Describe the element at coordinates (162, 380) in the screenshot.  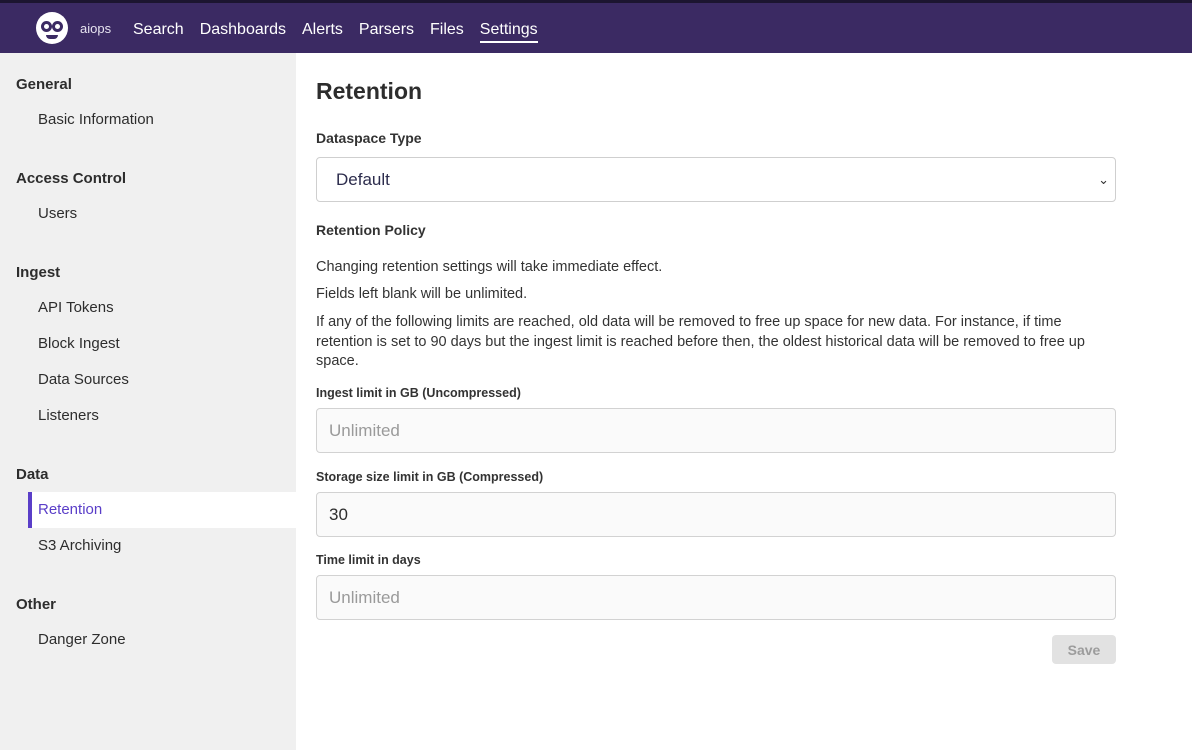
I see `sidebar-item-data-sources: Data Sources` at that location.